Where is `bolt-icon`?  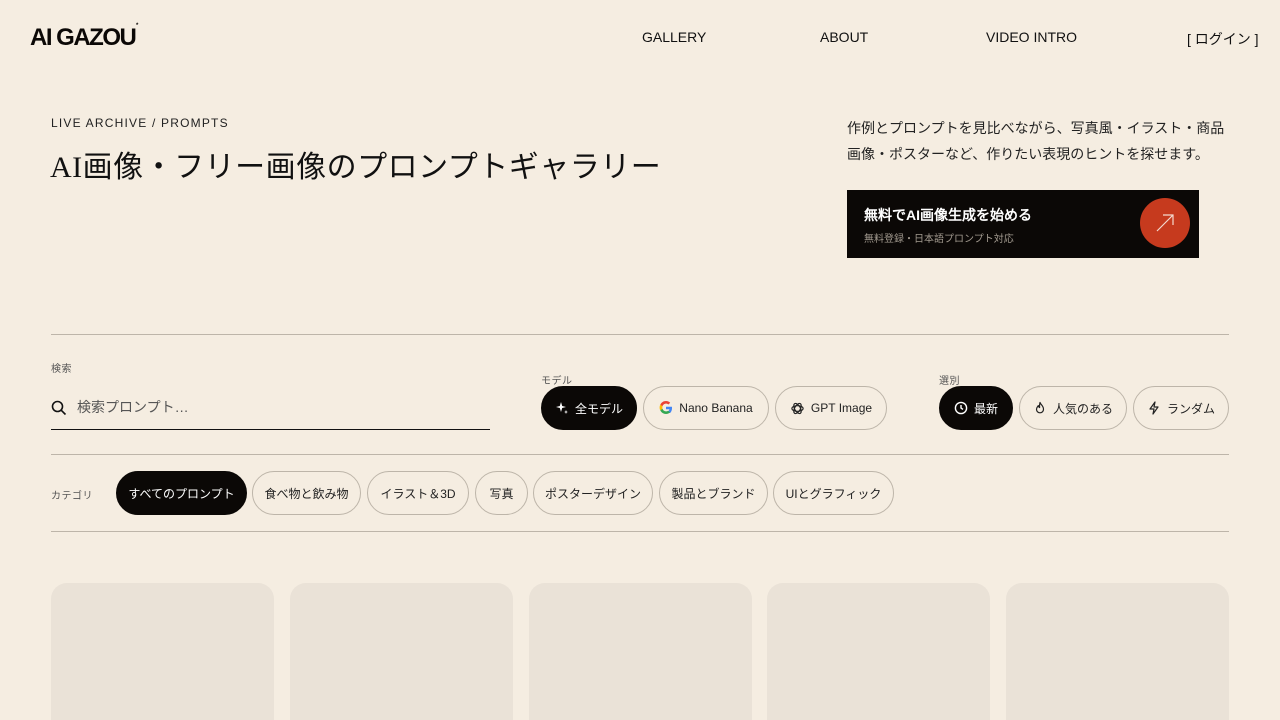
bolt-icon is located at coordinates (1154, 408).